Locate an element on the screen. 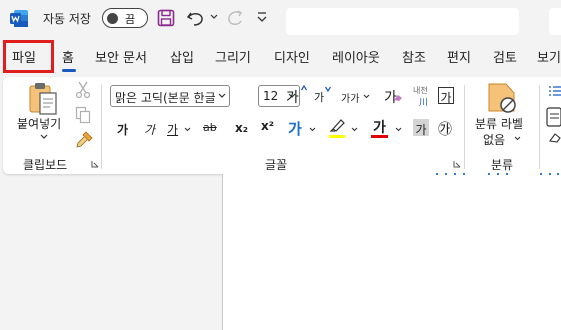  font-size-value: 12 is located at coordinates (271, 96).